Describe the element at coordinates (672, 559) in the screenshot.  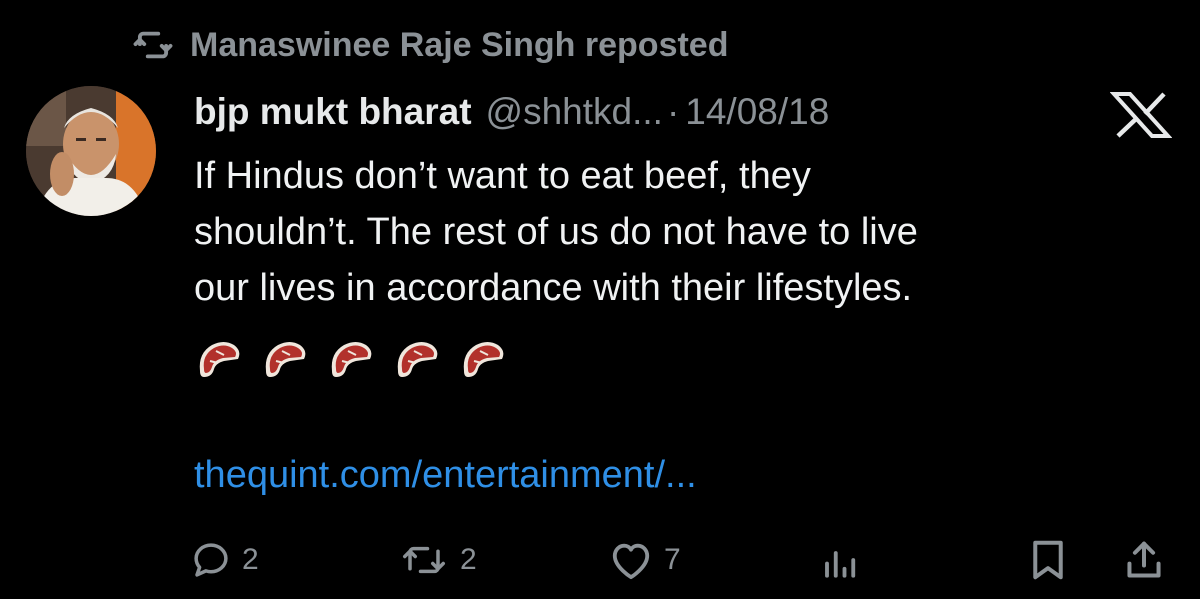
I see `like-count: 7` at that location.